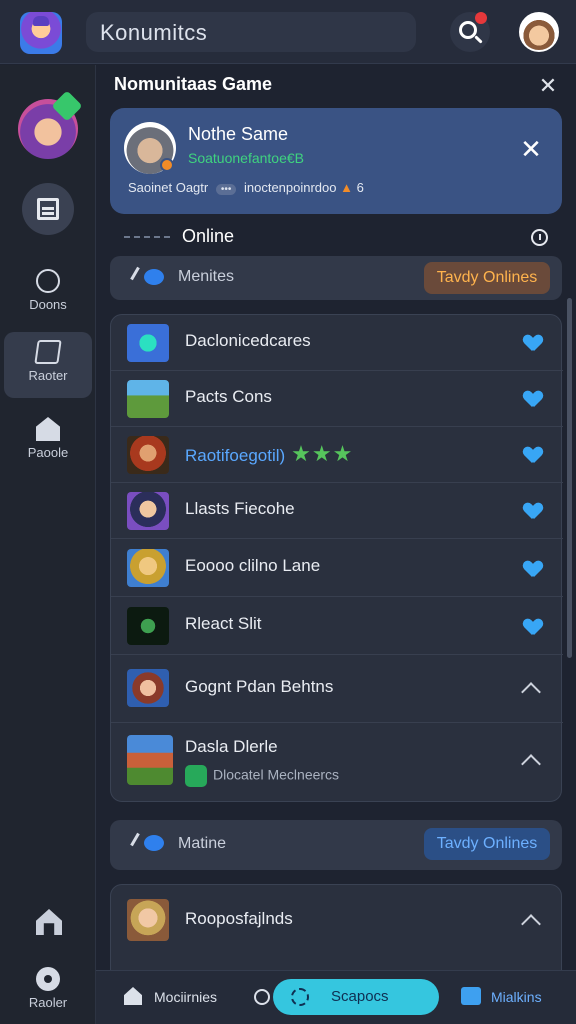 This screenshot has height=1024, width=576. What do you see at coordinates (67, 106) in the screenshot?
I see `gem-icon` at bounding box center [67, 106].